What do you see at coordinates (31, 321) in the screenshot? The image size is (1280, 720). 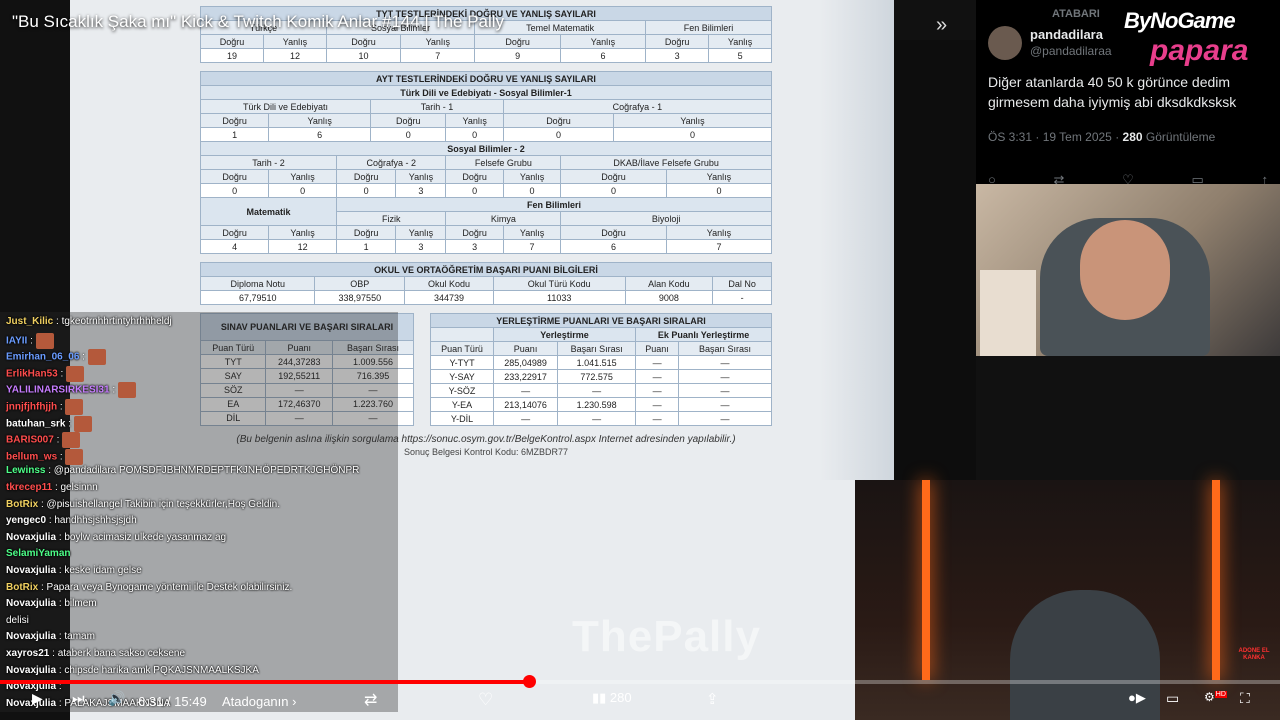 I see `chat-username: Just_Kilic` at bounding box center [31, 321].